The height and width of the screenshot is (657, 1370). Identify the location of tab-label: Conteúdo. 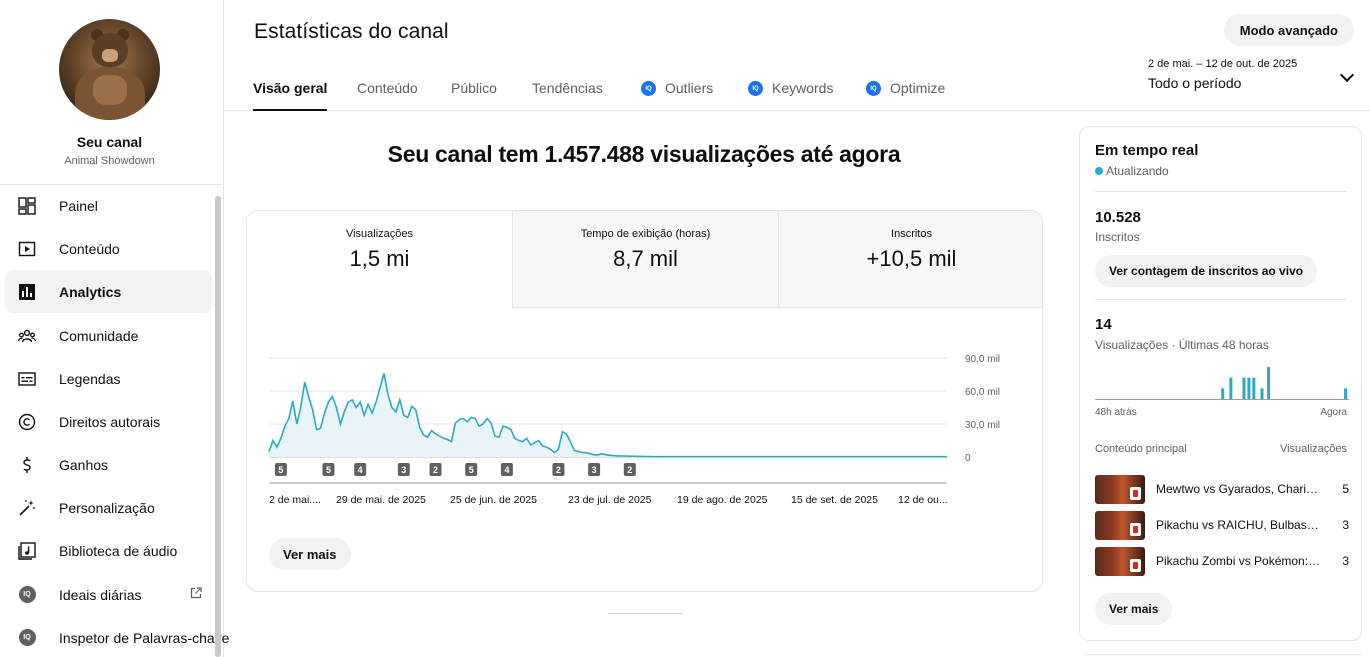
(387, 88).